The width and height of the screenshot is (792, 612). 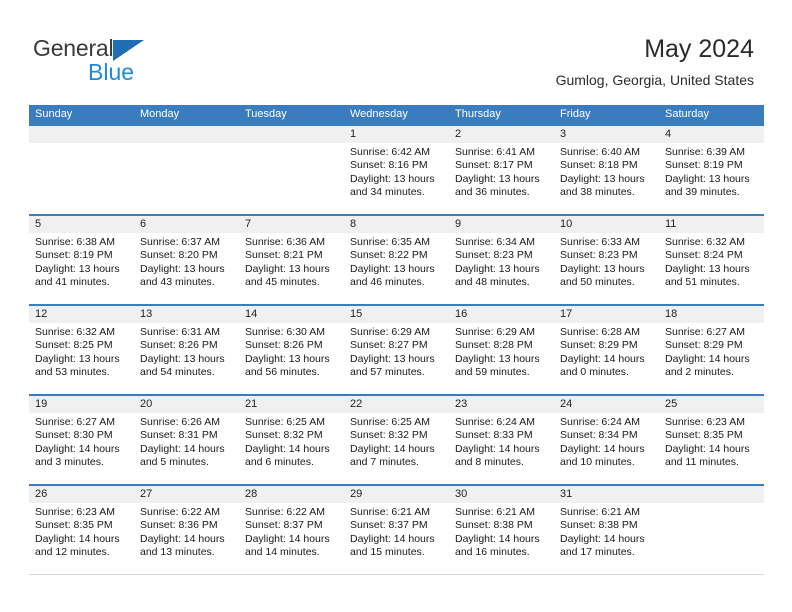 I want to click on daylight-text: Daylight: 14 hours and 10 minutes., so click(x=602, y=455).